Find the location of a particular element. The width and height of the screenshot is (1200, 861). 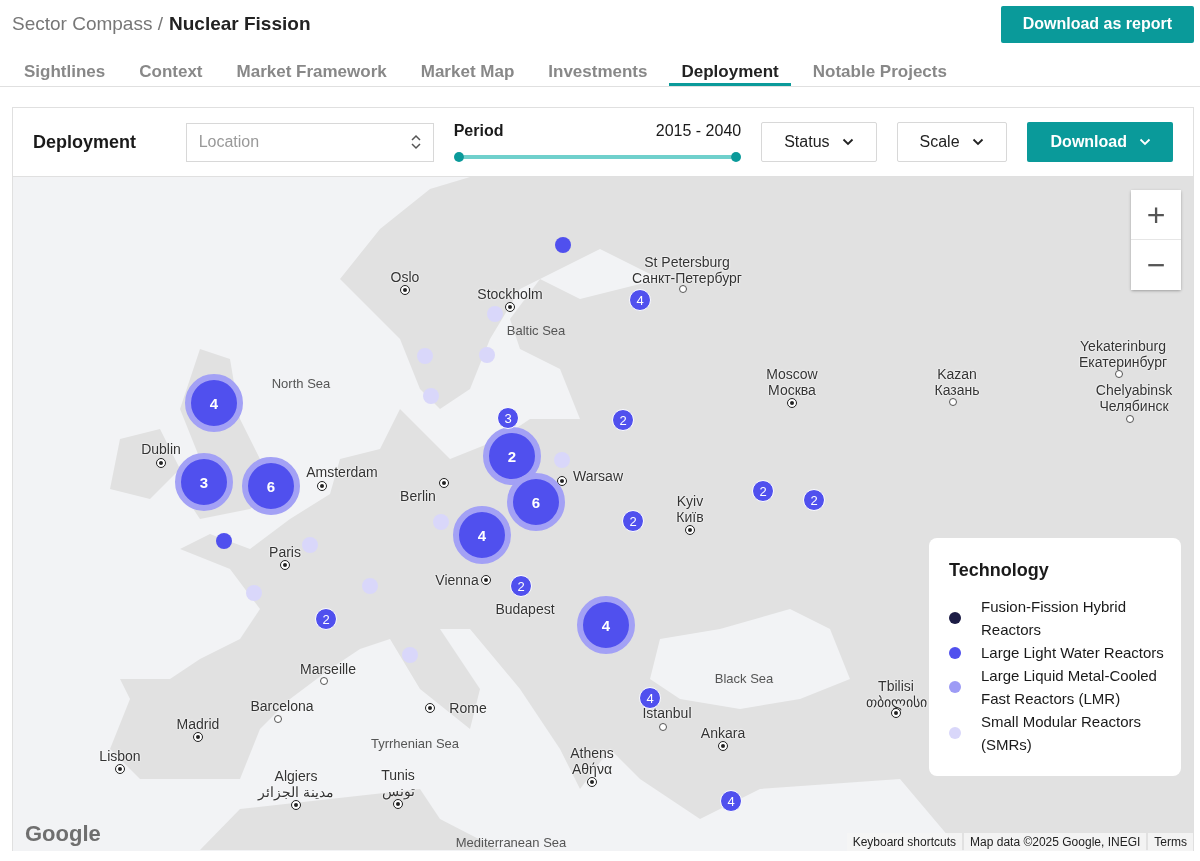

legend-label: Large Light Water Reactors is located at coordinates (1072, 653).